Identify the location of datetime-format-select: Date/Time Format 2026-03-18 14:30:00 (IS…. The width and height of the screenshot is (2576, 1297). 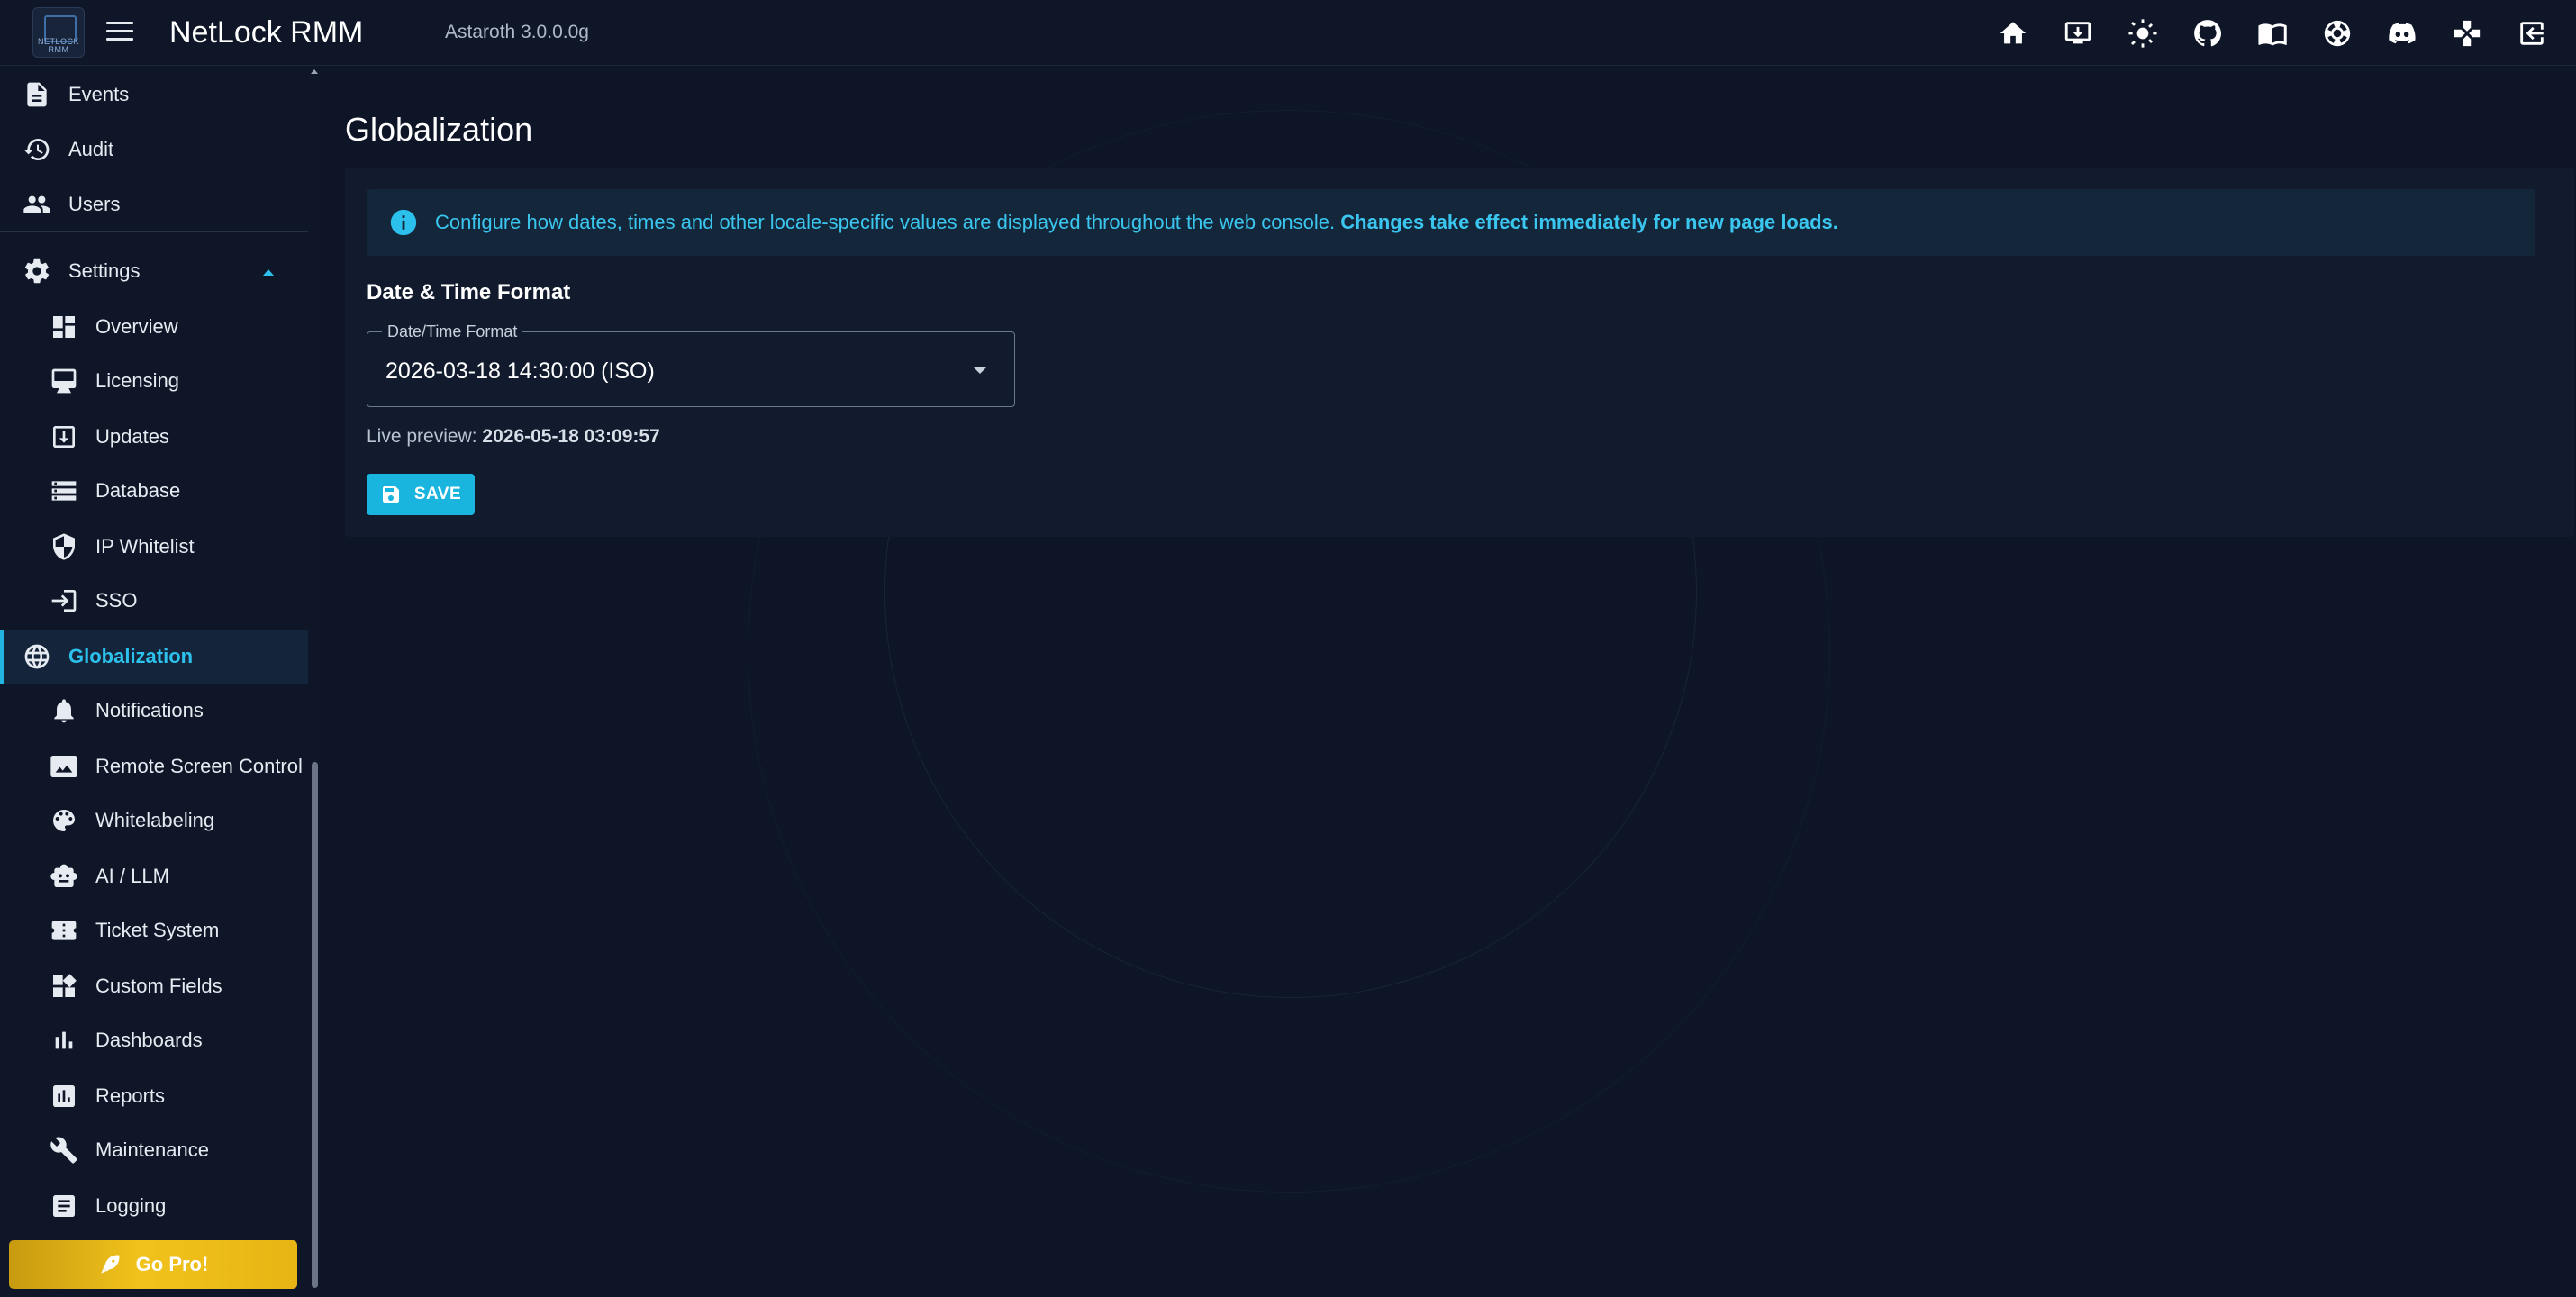
(691, 364).